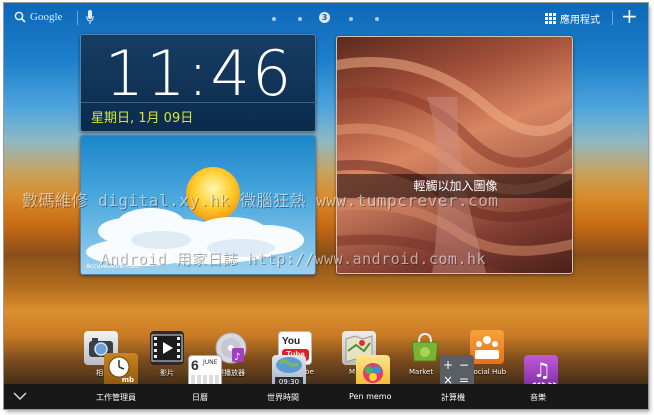 Image resolution: width=654 pixels, height=415 pixels. I want to click on google-search: Google, so click(38, 17).